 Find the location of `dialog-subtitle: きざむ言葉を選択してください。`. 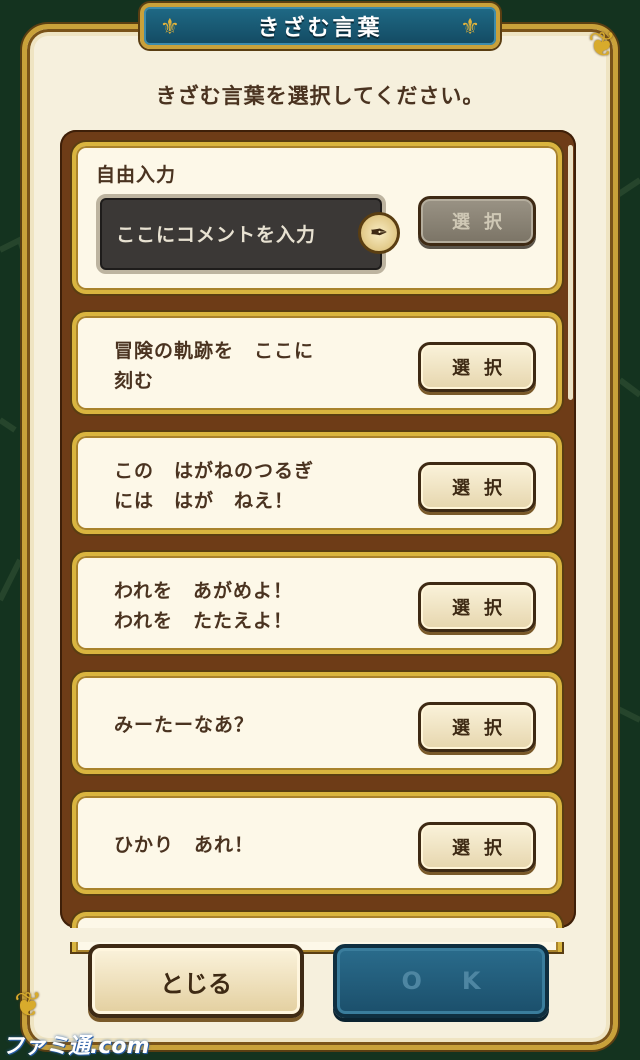

dialog-subtitle: きざむ言葉を選択してください。 is located at coordinates (320, 96).